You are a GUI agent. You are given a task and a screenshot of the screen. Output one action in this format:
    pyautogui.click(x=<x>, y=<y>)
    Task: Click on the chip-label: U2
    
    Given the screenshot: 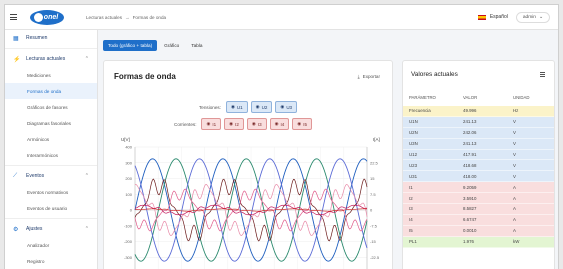 What is the action you would take?
    pyautogui.click(x=264, y=107)
    